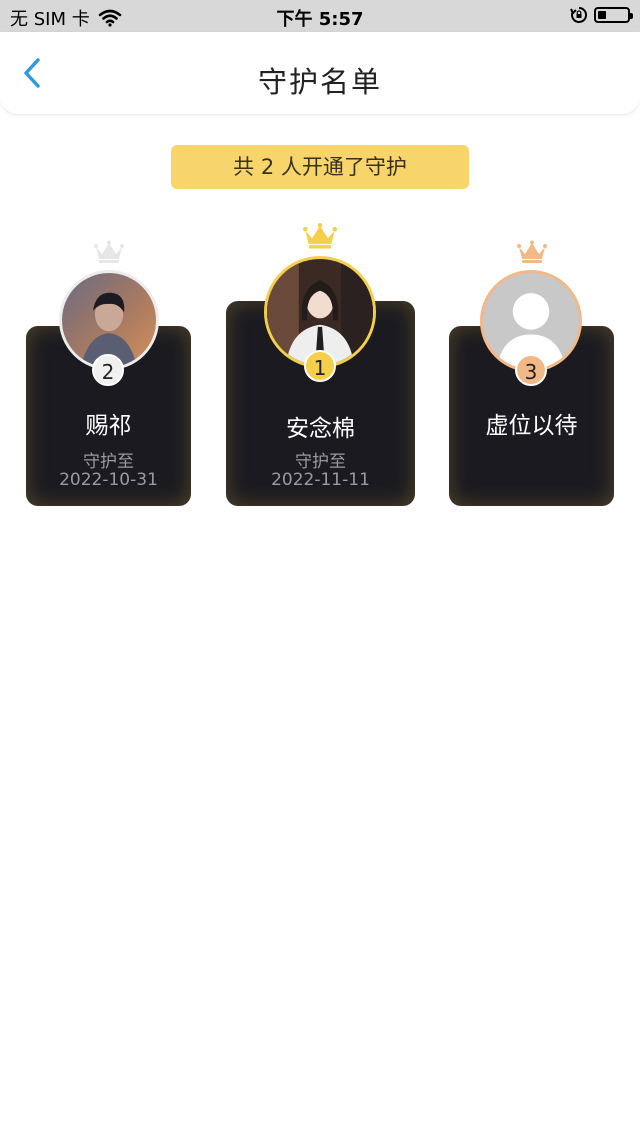 The image size is (640, 1138). Describe the element at coordinates (320, 19) in the screenshot. I see `status-time: 下午 5:57` at that location.